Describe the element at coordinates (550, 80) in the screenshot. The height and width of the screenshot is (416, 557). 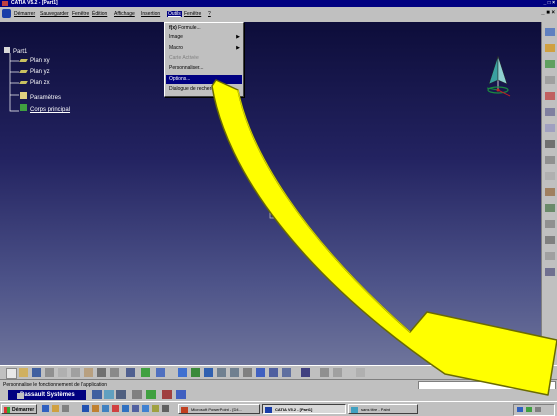
I see `shaft-icon` at that location.